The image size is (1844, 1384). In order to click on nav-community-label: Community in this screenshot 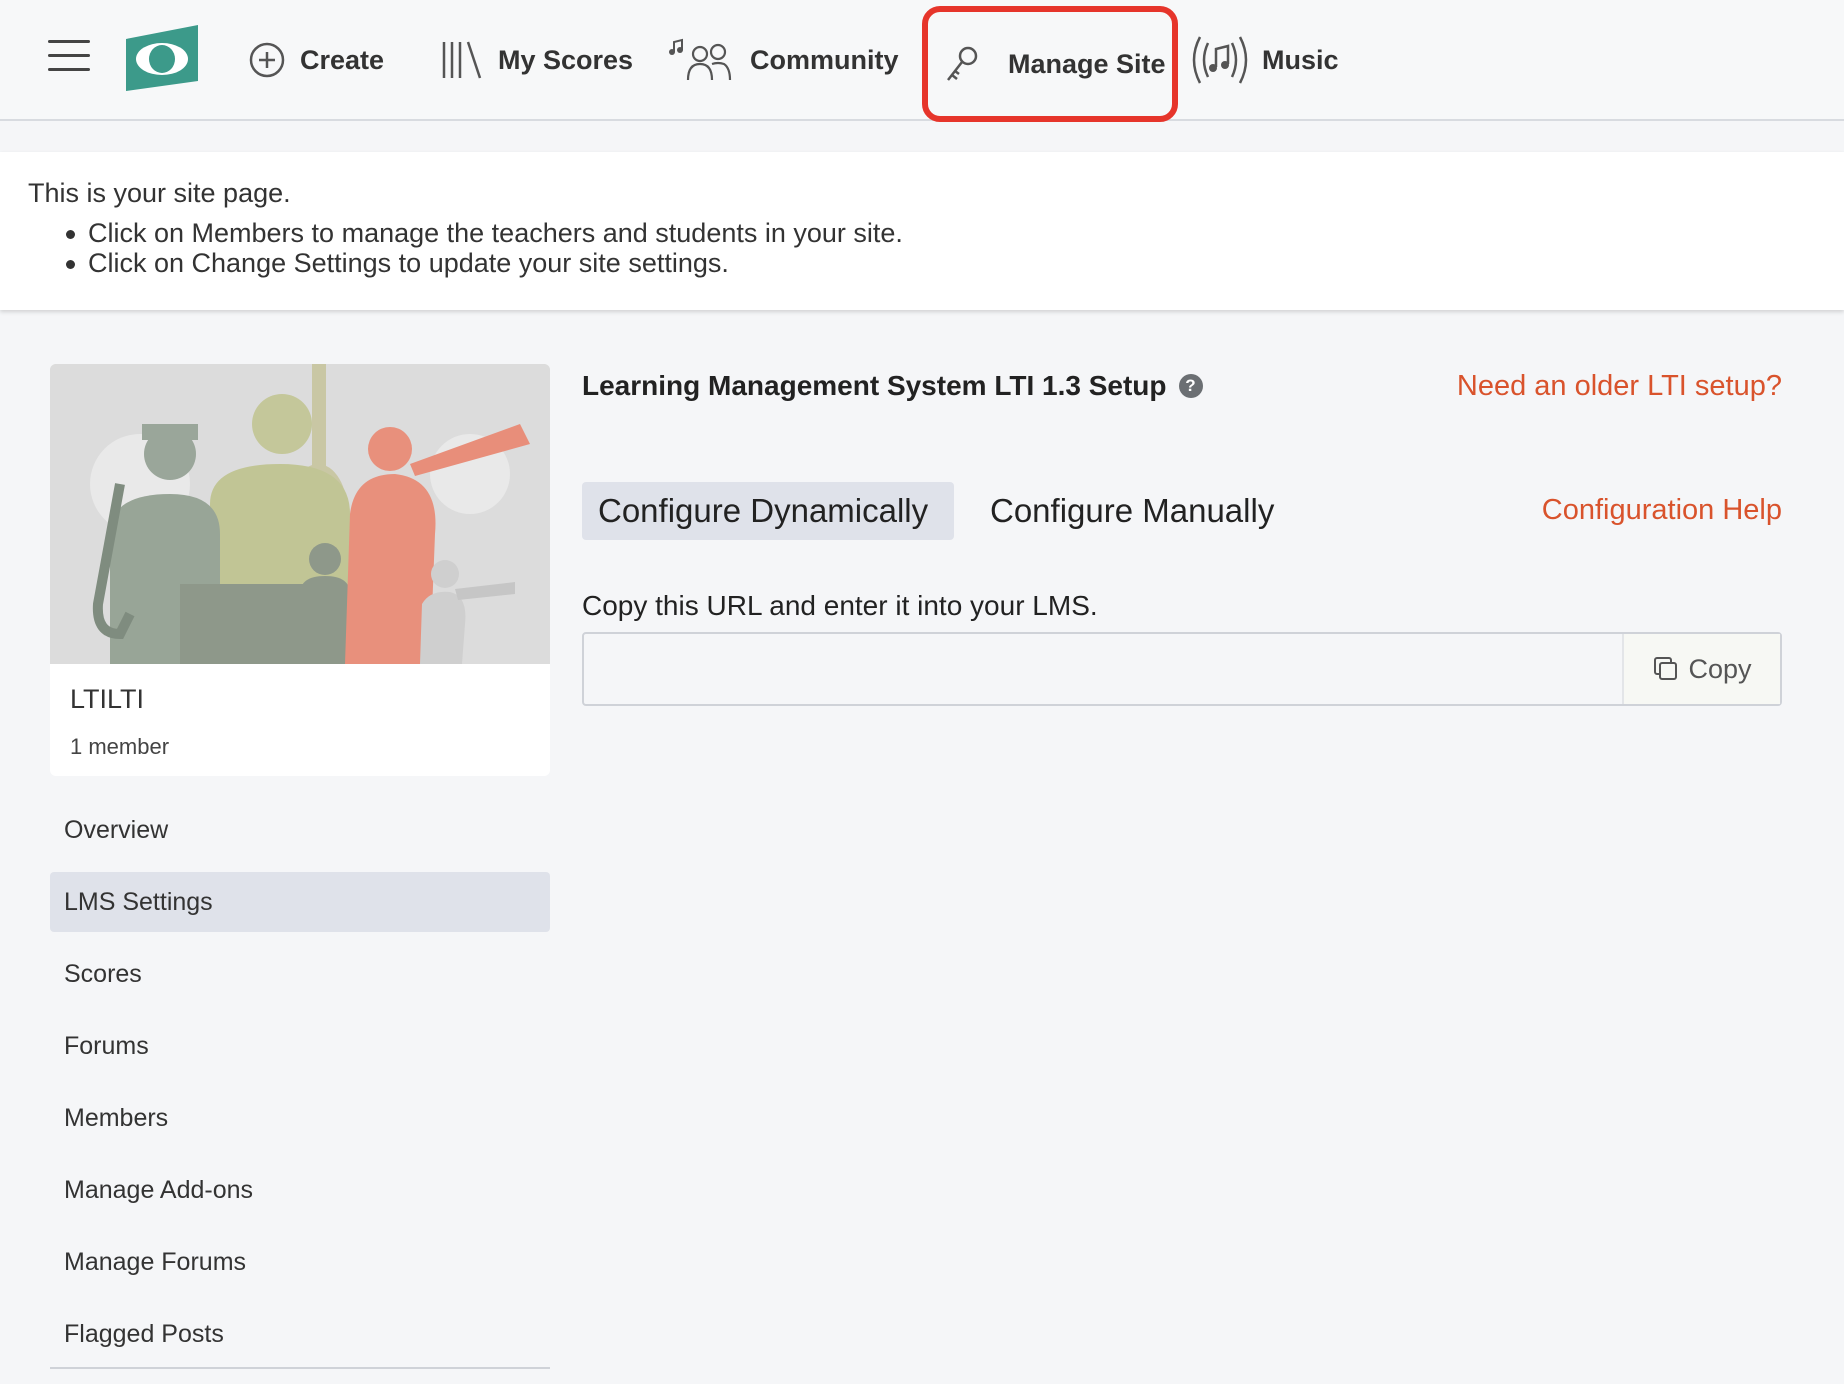, I will do `click(824, 59)`.